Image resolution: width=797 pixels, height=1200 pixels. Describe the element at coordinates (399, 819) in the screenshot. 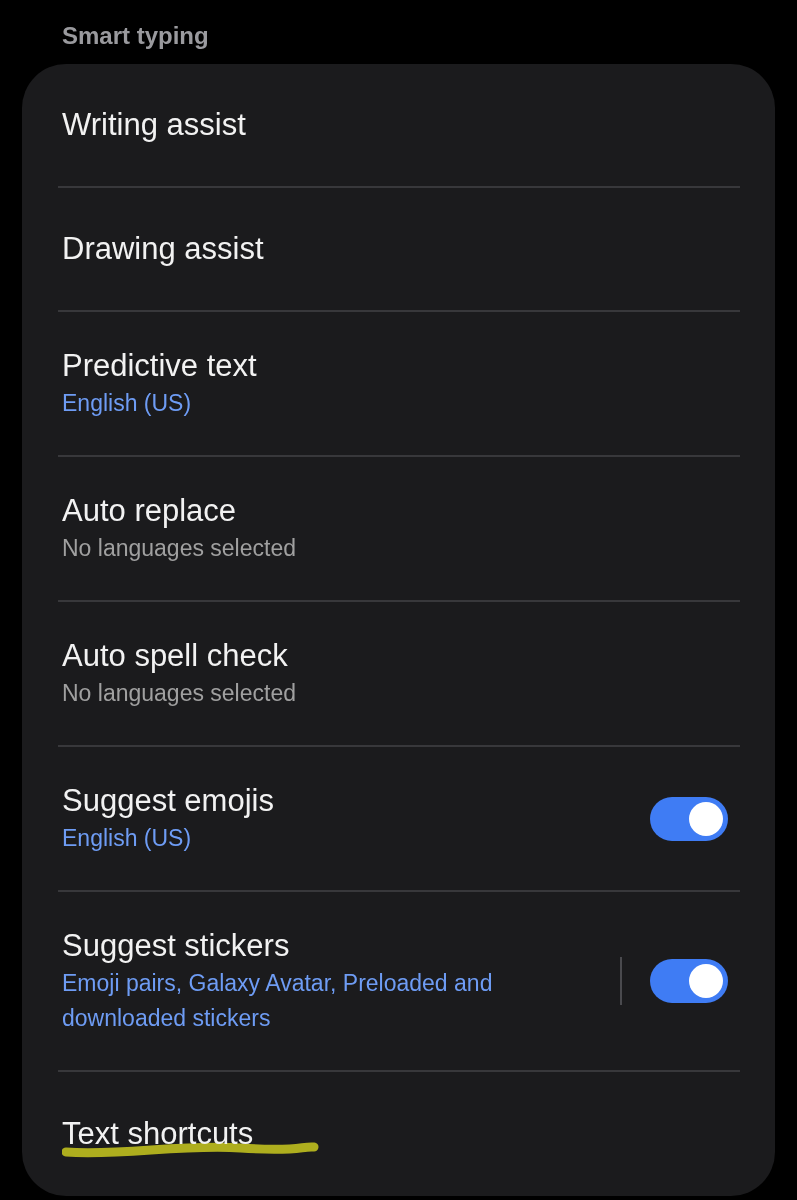

I see `settings-item: Suggest emojis English (US)` at that location.